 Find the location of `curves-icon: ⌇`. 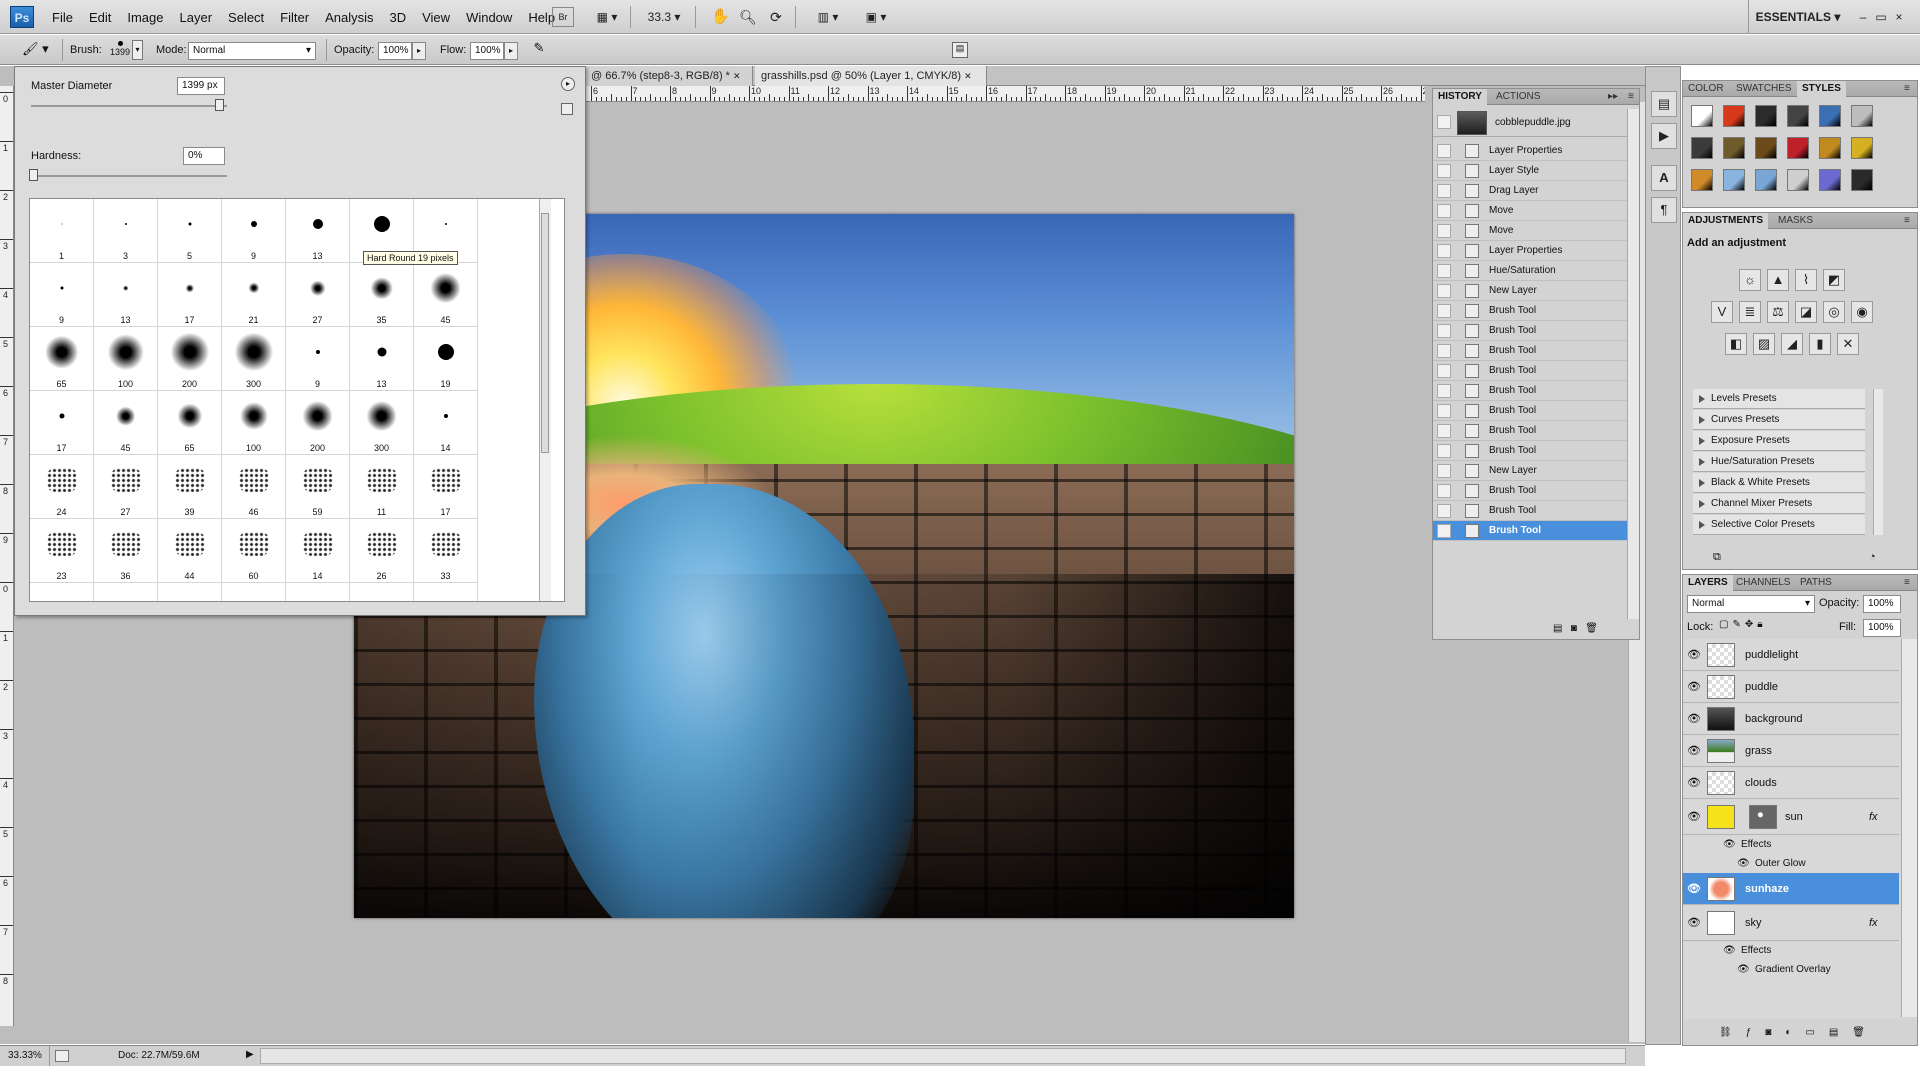

curves-icon: ⌇ is located at coordinates (1806, 280).